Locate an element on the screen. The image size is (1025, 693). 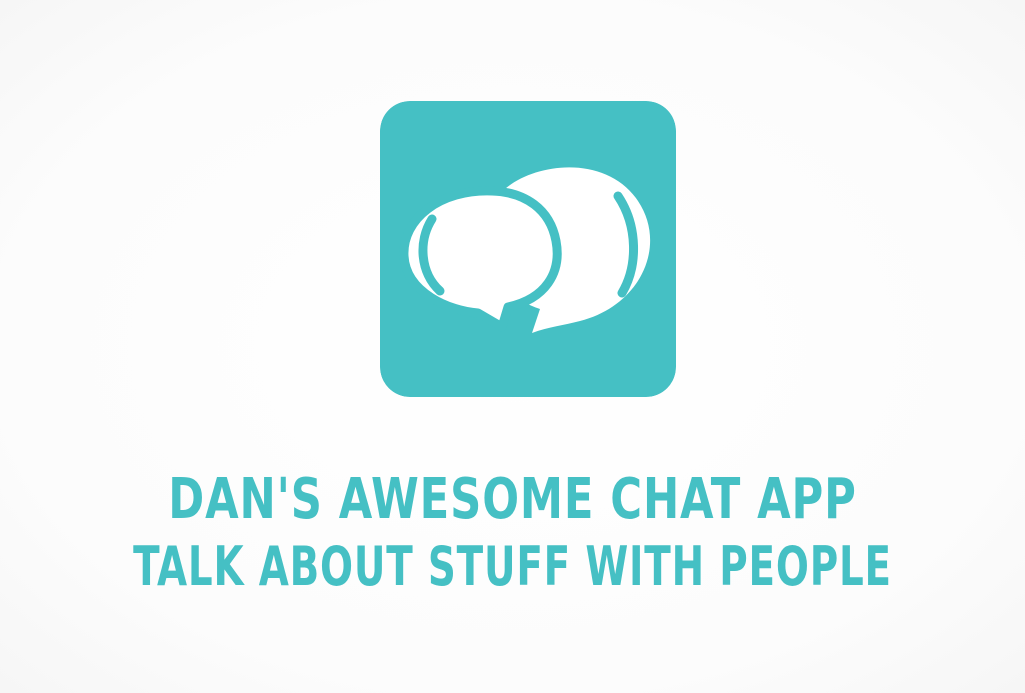
app-tagline: TALK ABOUT STUFF WITH PEOPLE is located at coordinates (512, 566).